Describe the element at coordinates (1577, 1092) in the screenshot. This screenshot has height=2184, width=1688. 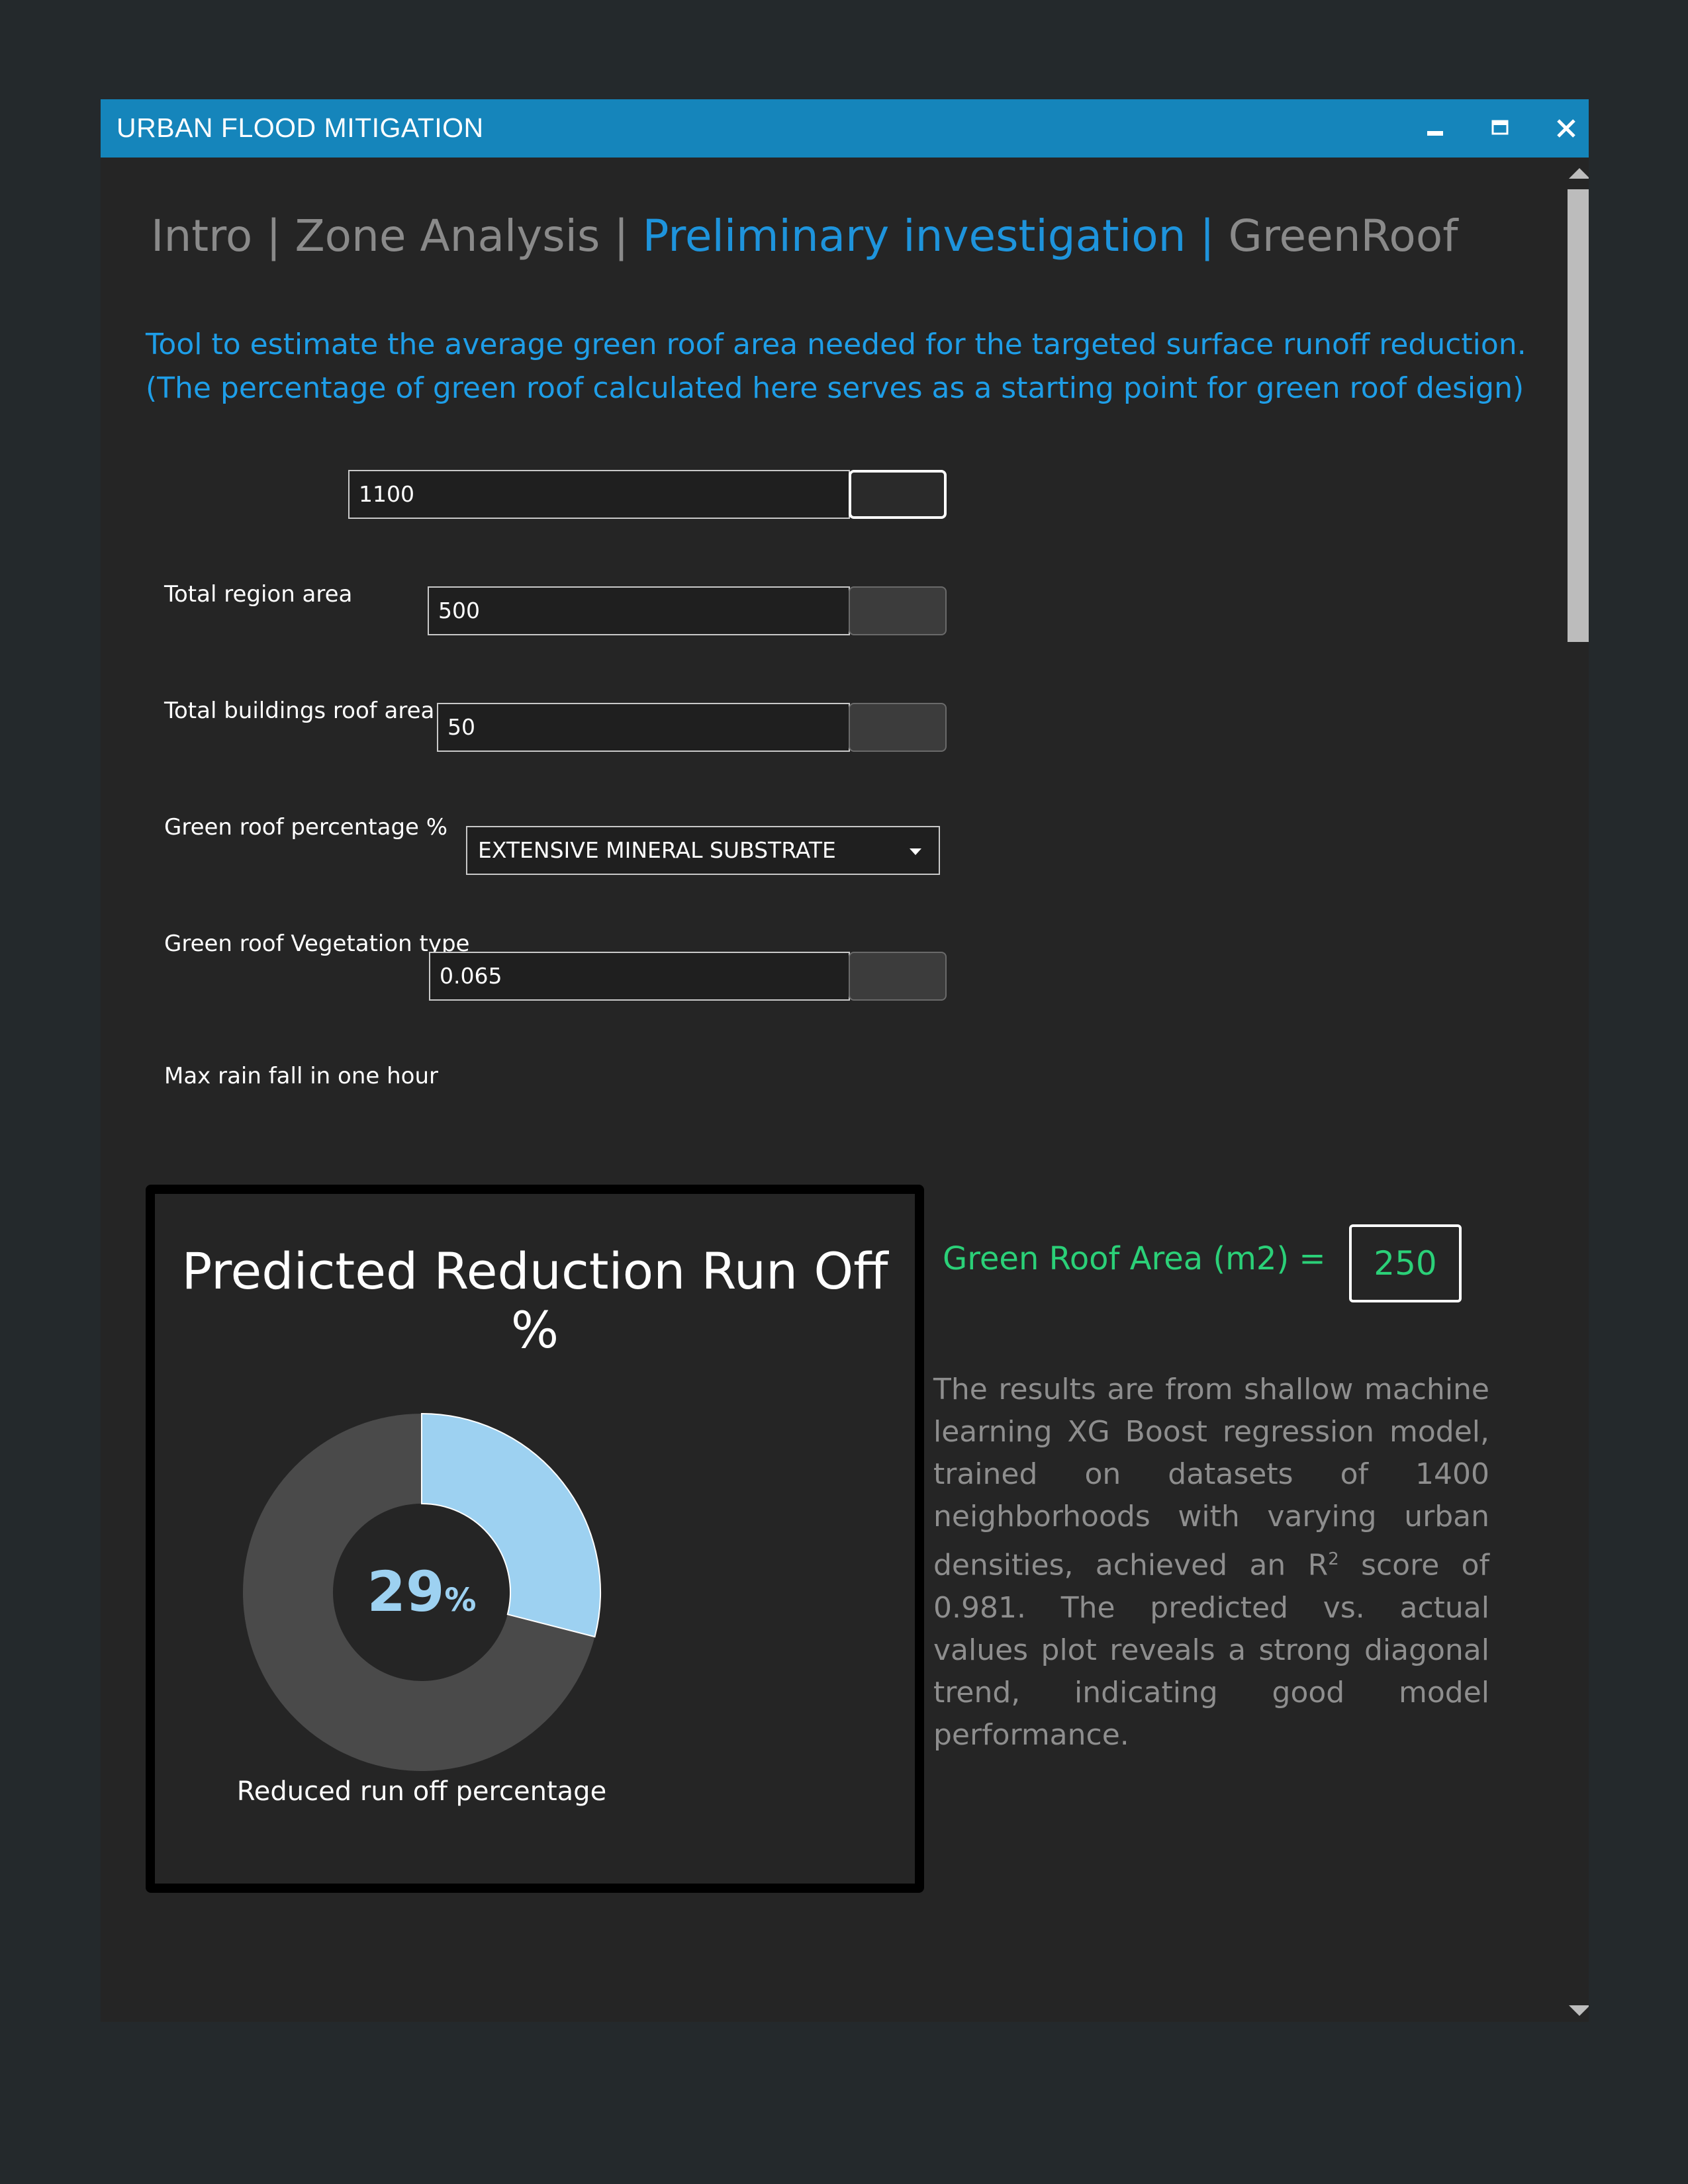
I see `vertical-scrollbar` at that location.